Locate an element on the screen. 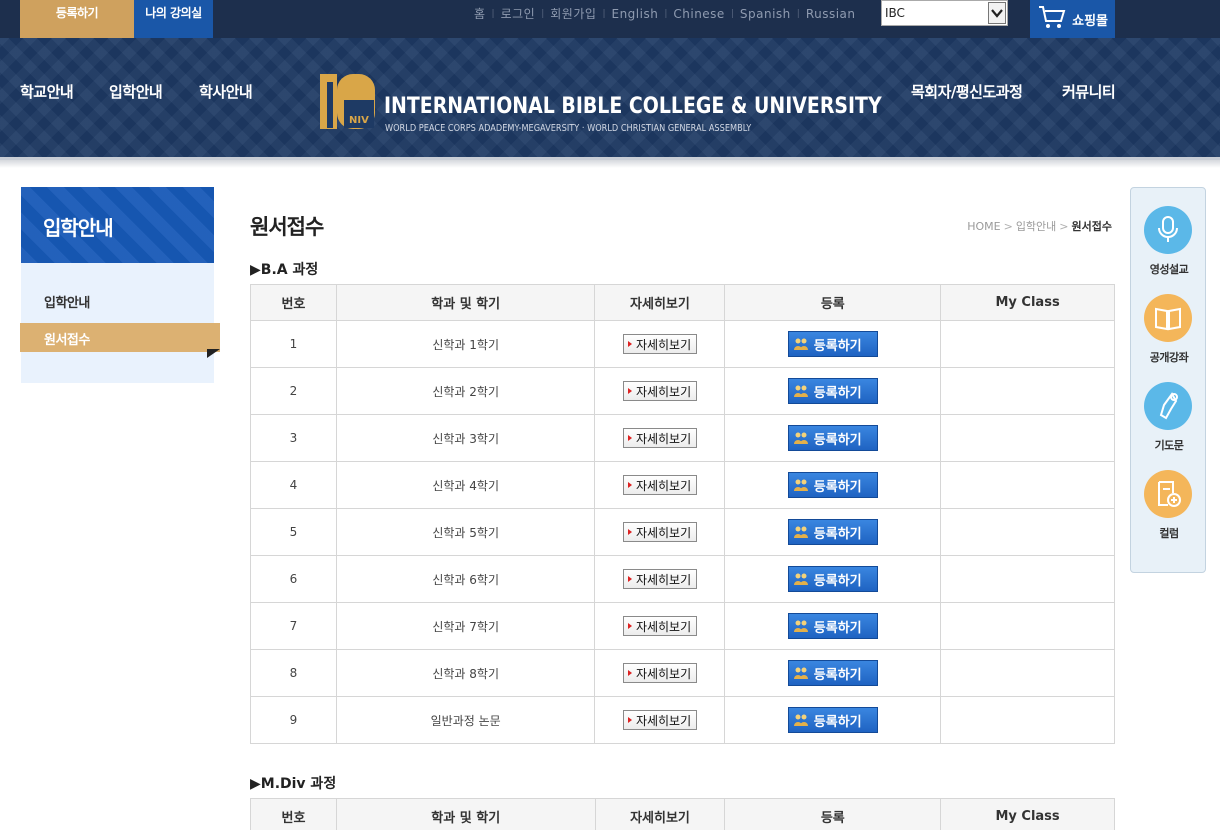 The height and width of the screenshot is (830, 1220). row-number: 1 is located at coordinates (293, 344).